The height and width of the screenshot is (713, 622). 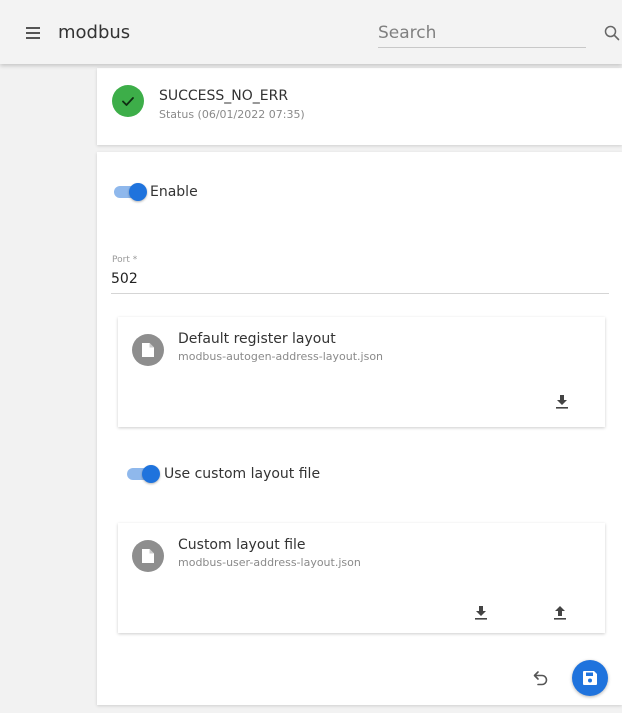 I want to click on undo-icon, so click(x=541, y=678).